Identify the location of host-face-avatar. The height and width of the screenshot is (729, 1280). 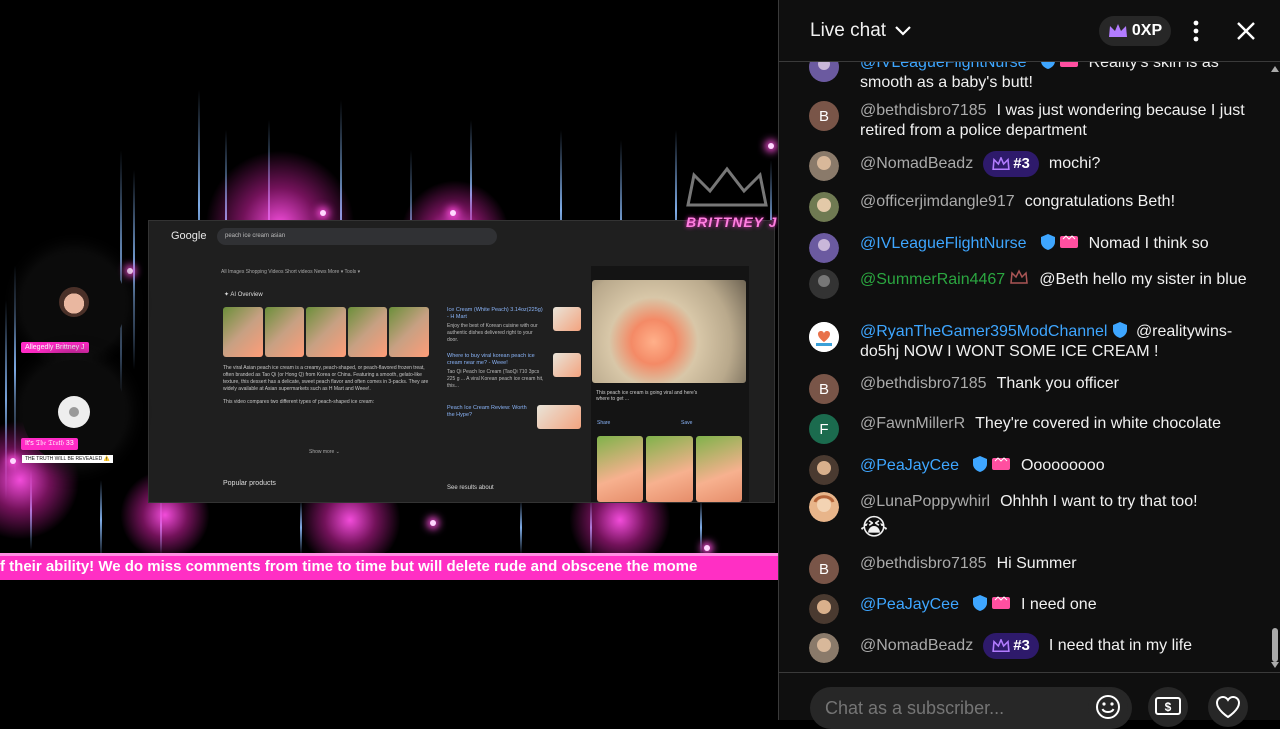
(74, 302).